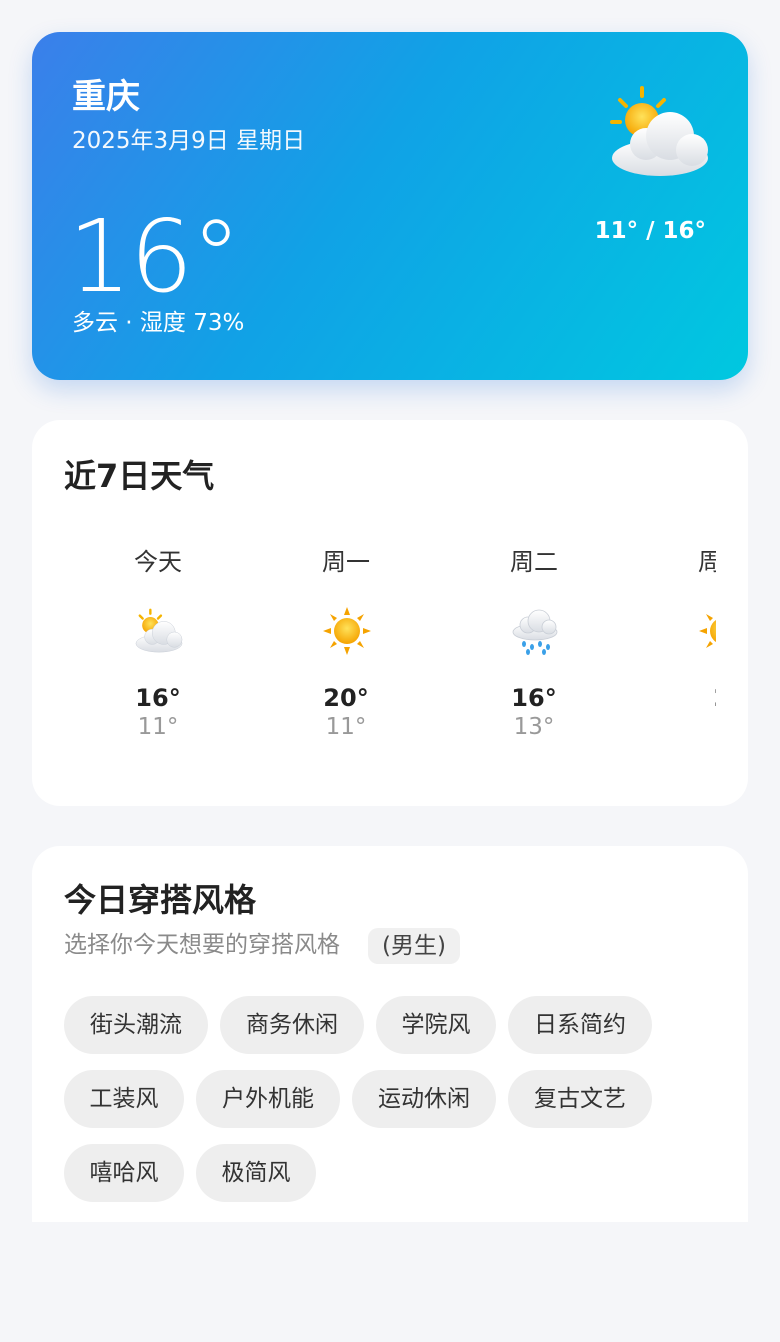 This screenshot has width=780, height=1342. I want to click on forecast-day: 周三 2 1, so click(672, 660).